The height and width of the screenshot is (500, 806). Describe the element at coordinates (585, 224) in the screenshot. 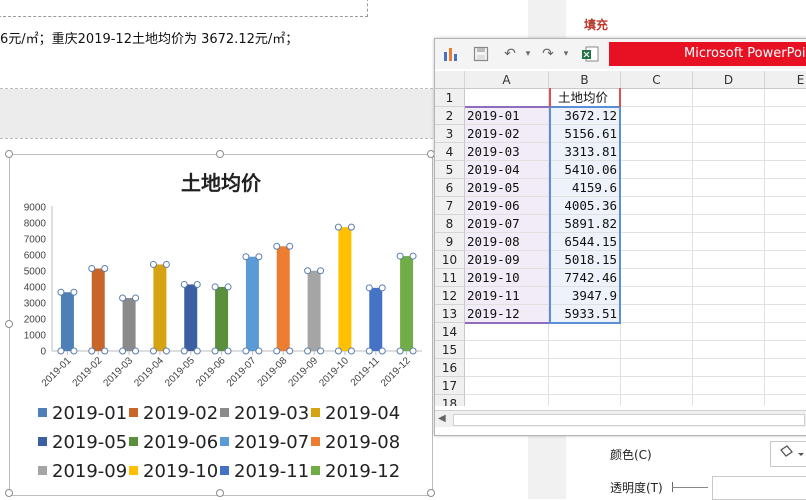

I see `cell-B8: 5891.82` at that location.